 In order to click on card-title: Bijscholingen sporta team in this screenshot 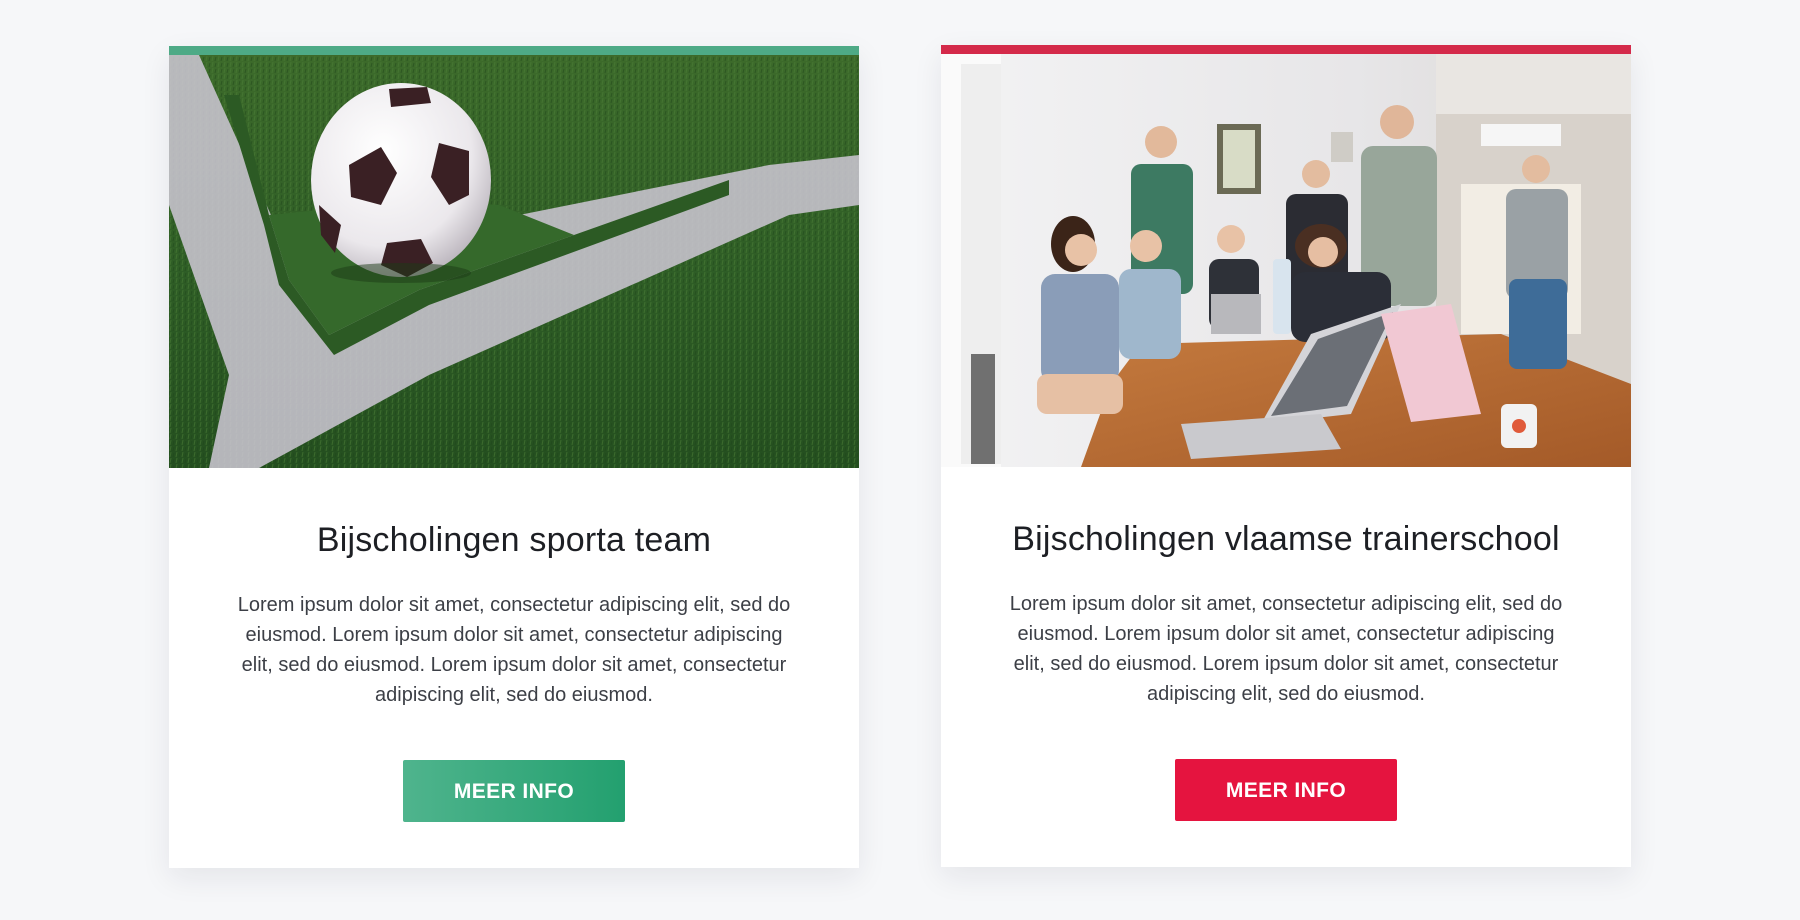, I will do `click(514, 540)`.